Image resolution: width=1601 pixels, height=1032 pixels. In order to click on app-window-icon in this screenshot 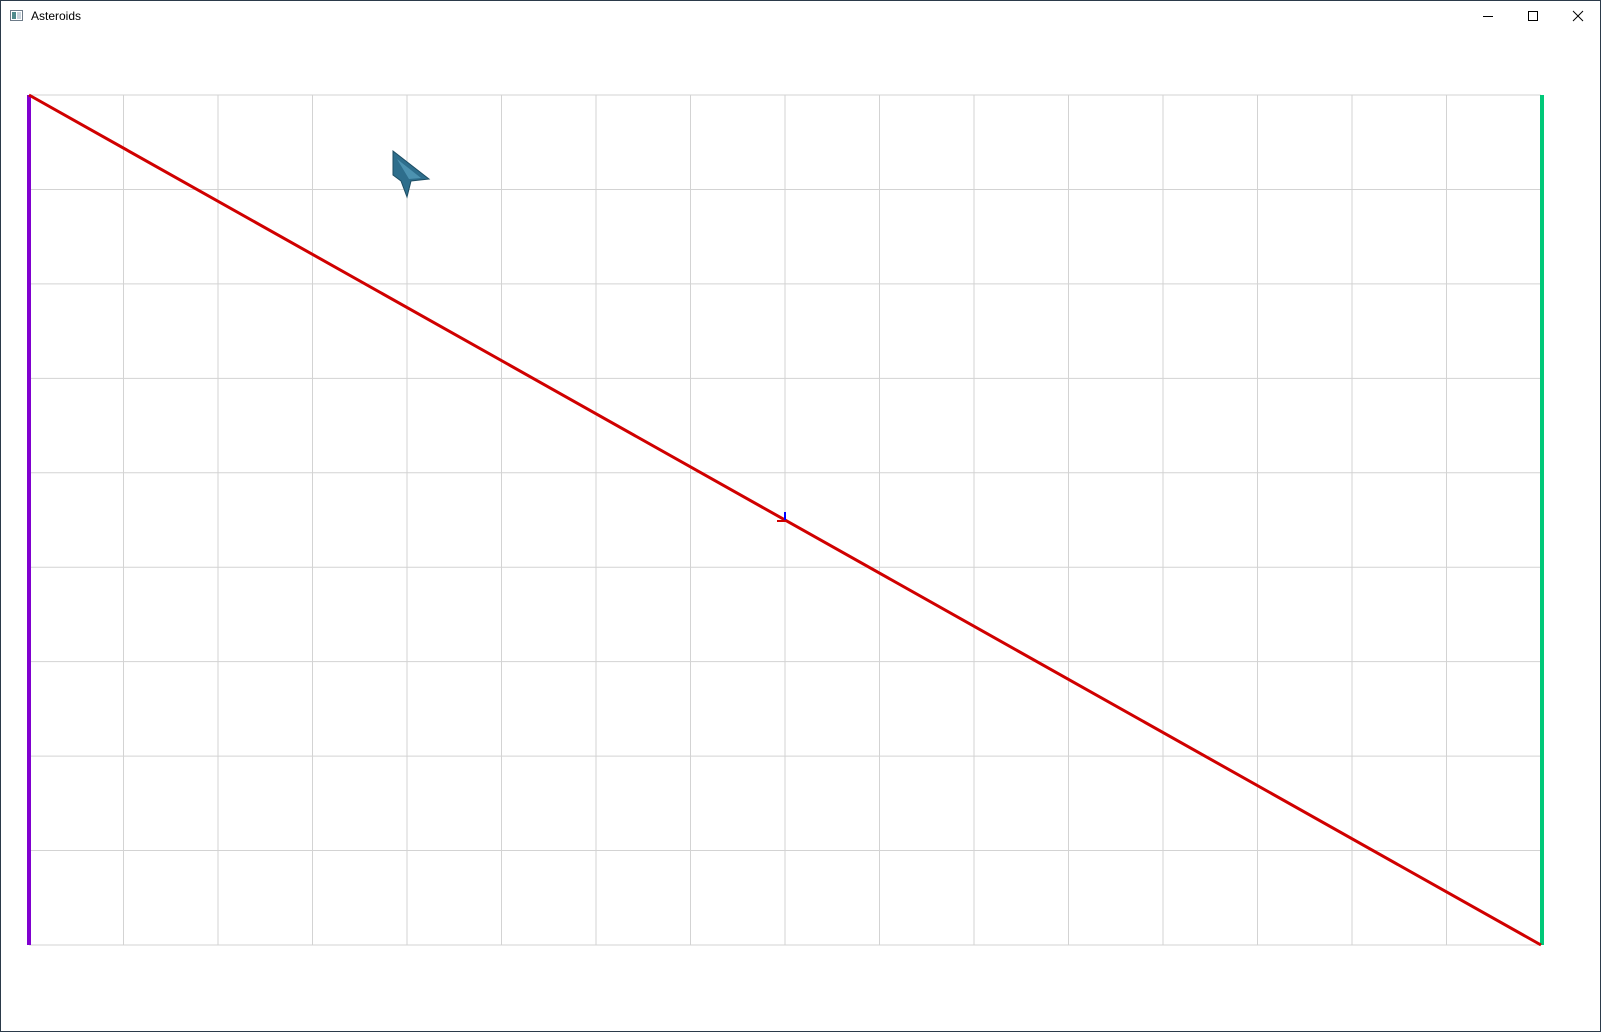, I will do `click(16, 15)`.